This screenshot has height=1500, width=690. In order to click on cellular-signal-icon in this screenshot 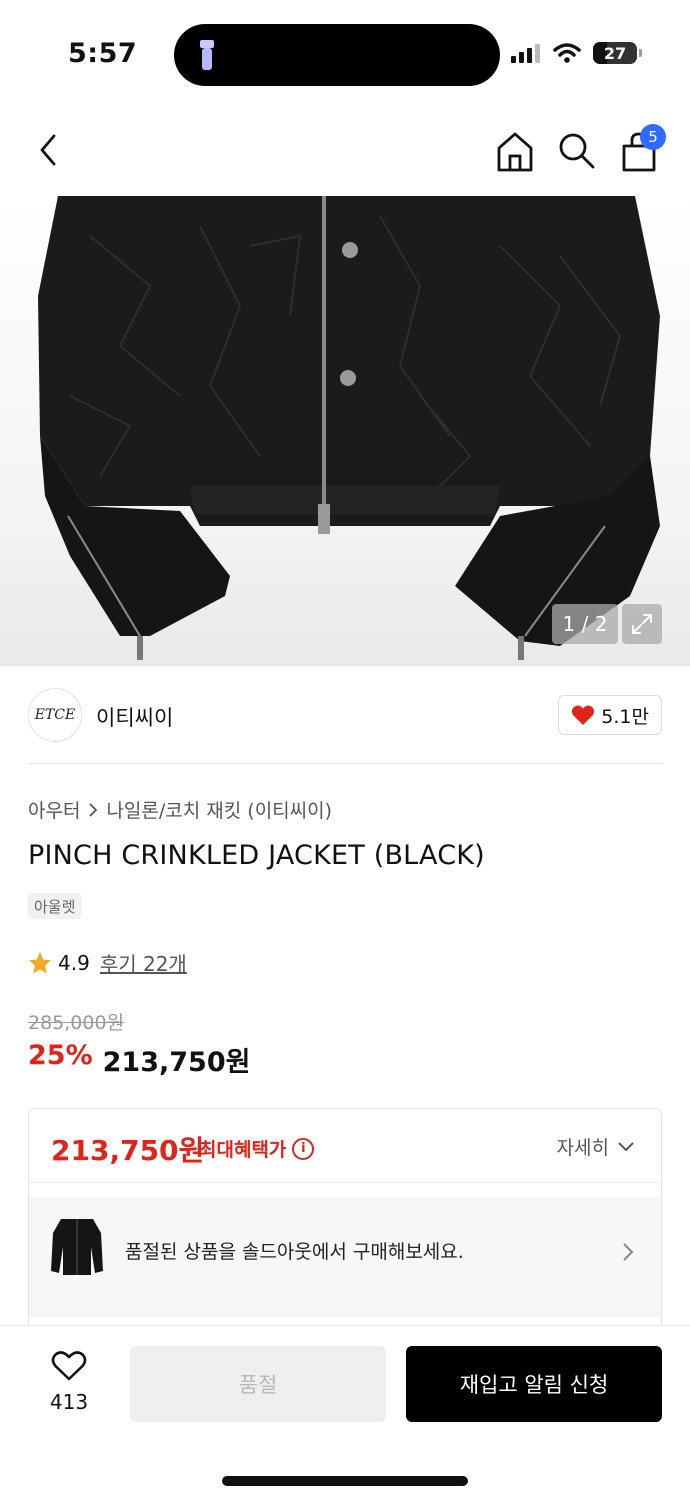, I will do `click(525, 53)`.